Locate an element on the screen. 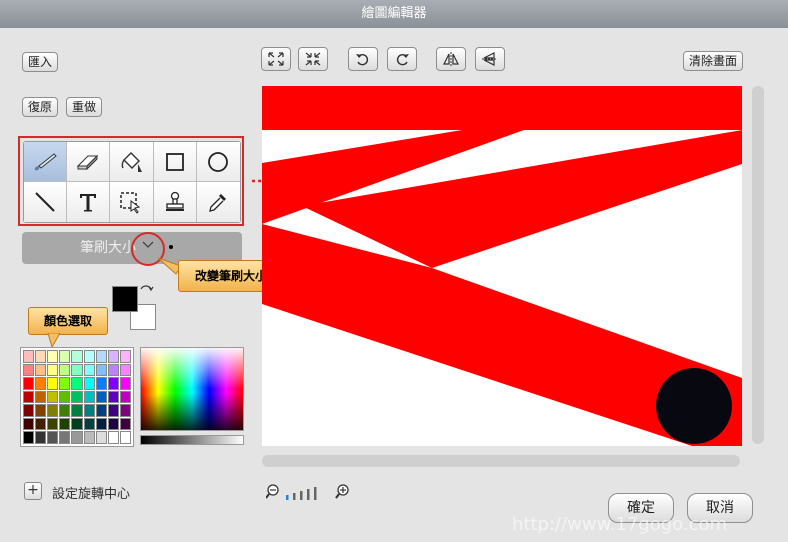  rotate-left-button is located at coordinates (363, 59).